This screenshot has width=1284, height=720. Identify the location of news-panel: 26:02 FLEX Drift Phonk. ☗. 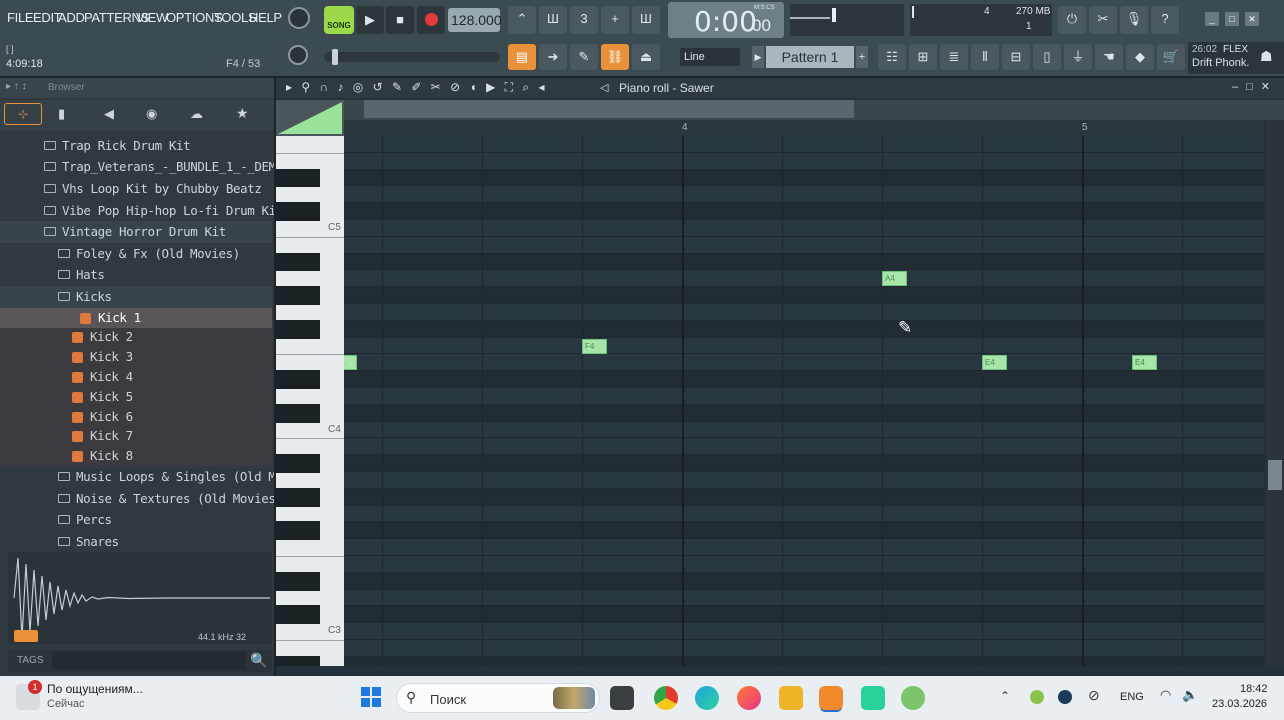
(1236, 58).